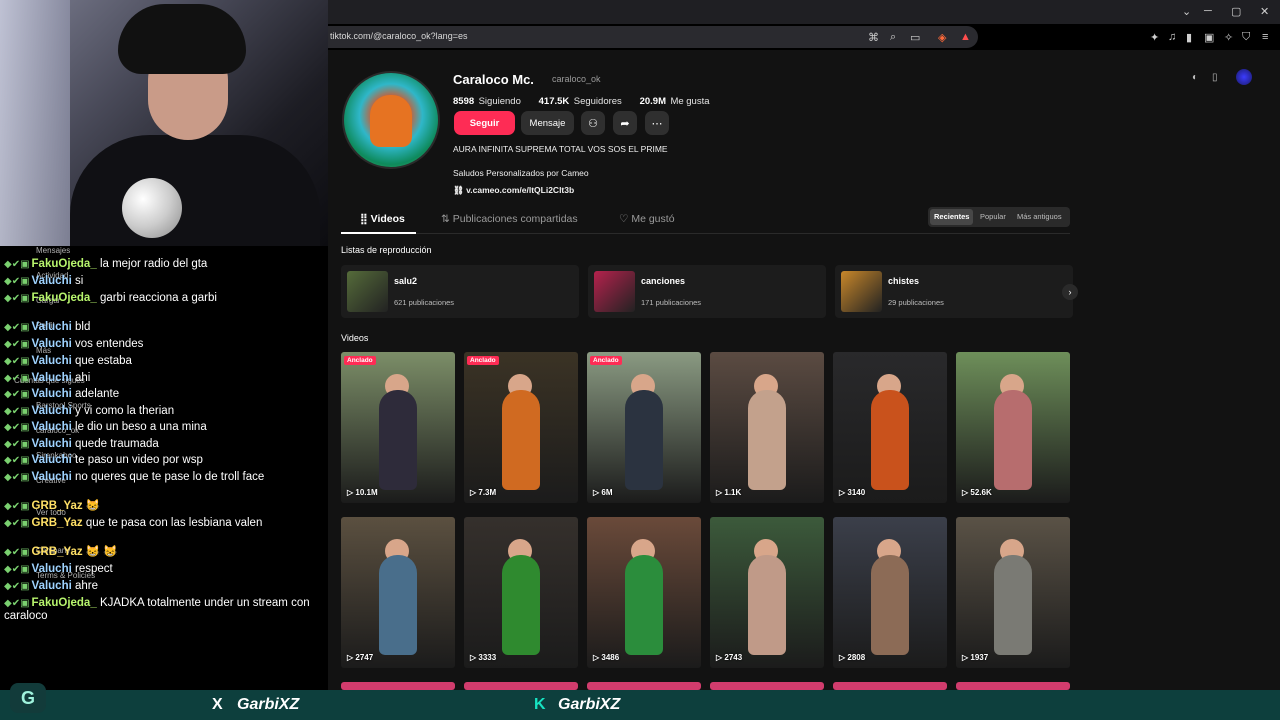 This screenshot has width=1280, height=720. Describe the element at coordinates (500, 101) in the screenshot. I see `following-label: Siguiendo` at that location.